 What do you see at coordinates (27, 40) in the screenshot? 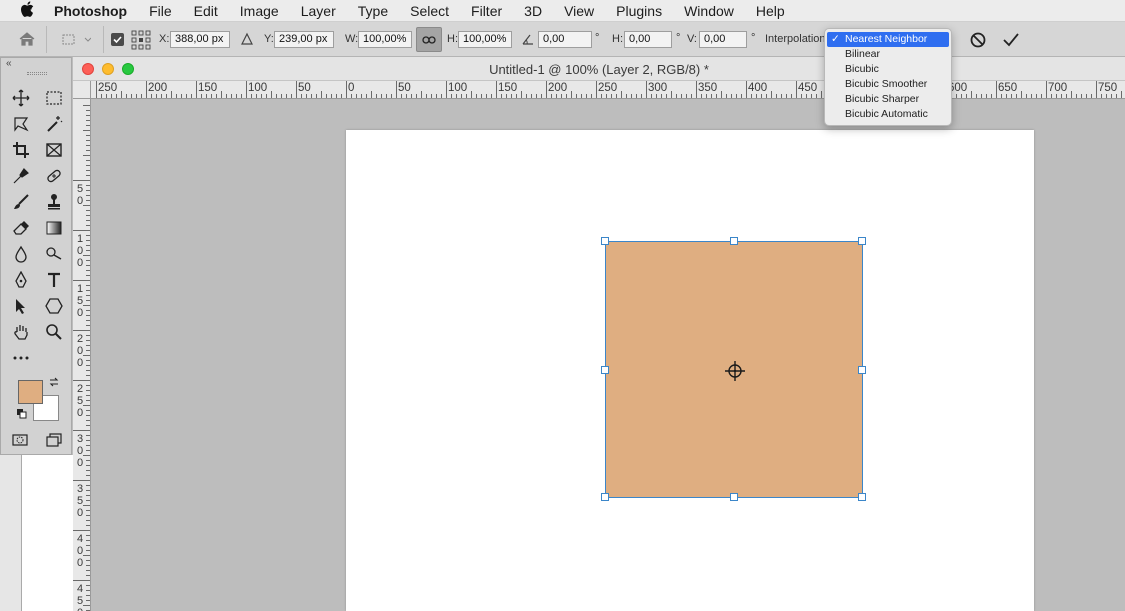
I see `home-icon` at bounding box center [27, 40].